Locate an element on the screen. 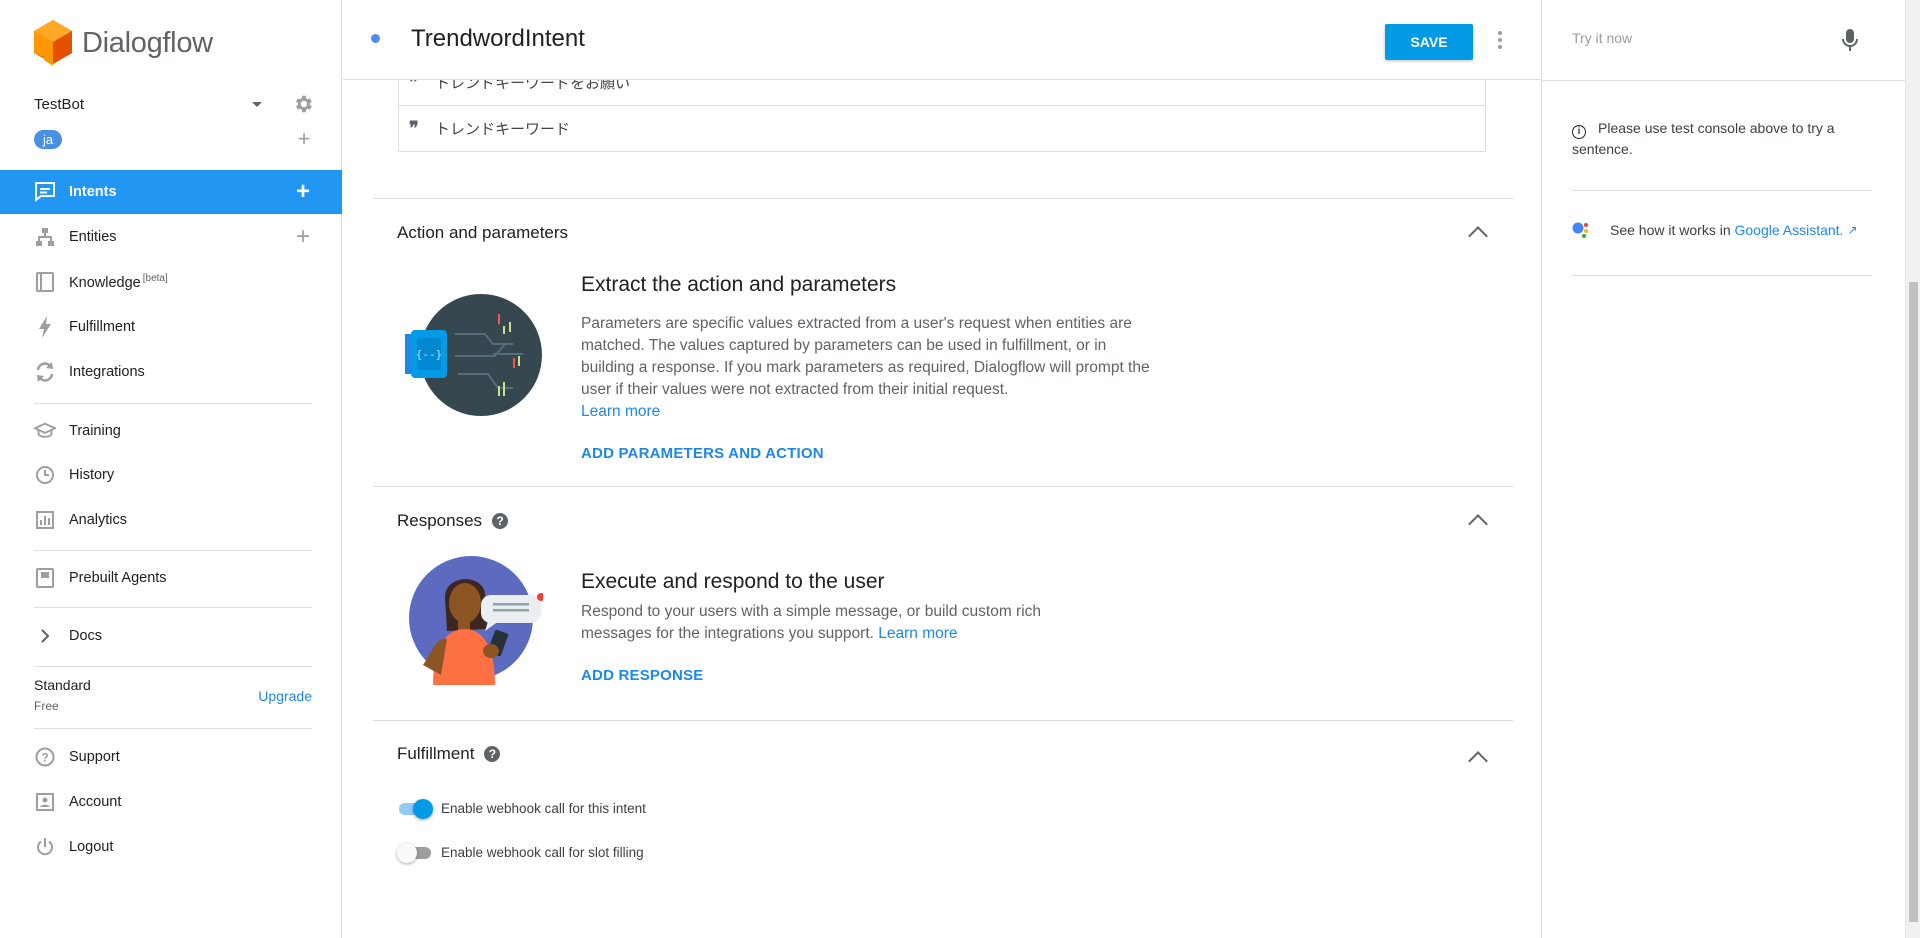 The width and height of the screenshot is (1920, 938). toggle-label: Enable webhook call for this intent is located at coordinates (543, 808).